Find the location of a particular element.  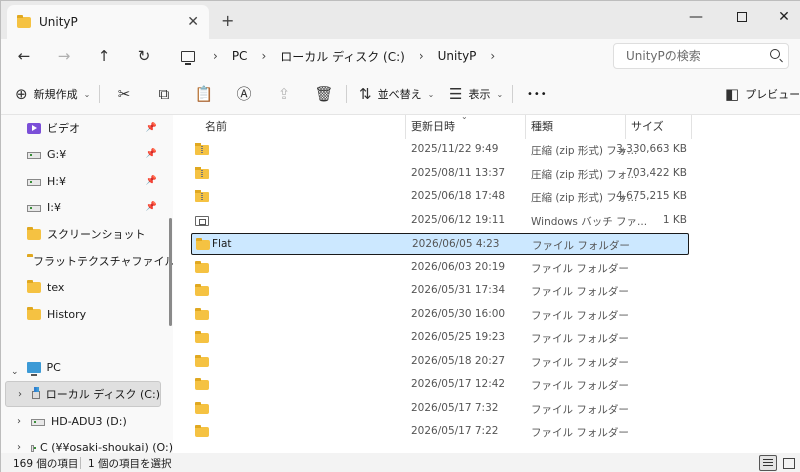

tiles-view-button is located at coordinates (789, 463).